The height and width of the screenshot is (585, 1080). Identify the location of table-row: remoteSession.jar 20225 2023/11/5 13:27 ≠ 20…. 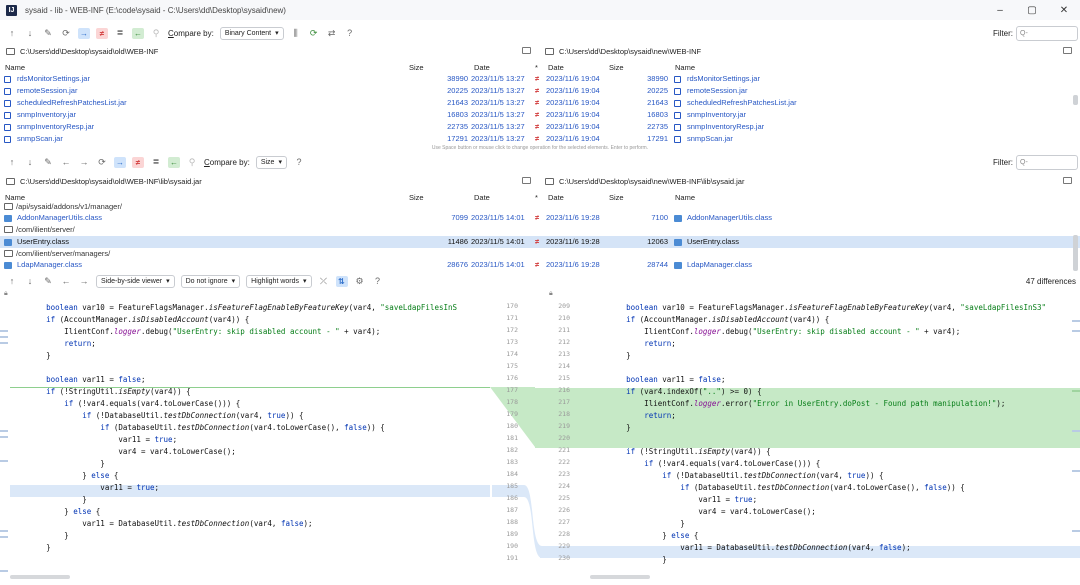
(540, 91).